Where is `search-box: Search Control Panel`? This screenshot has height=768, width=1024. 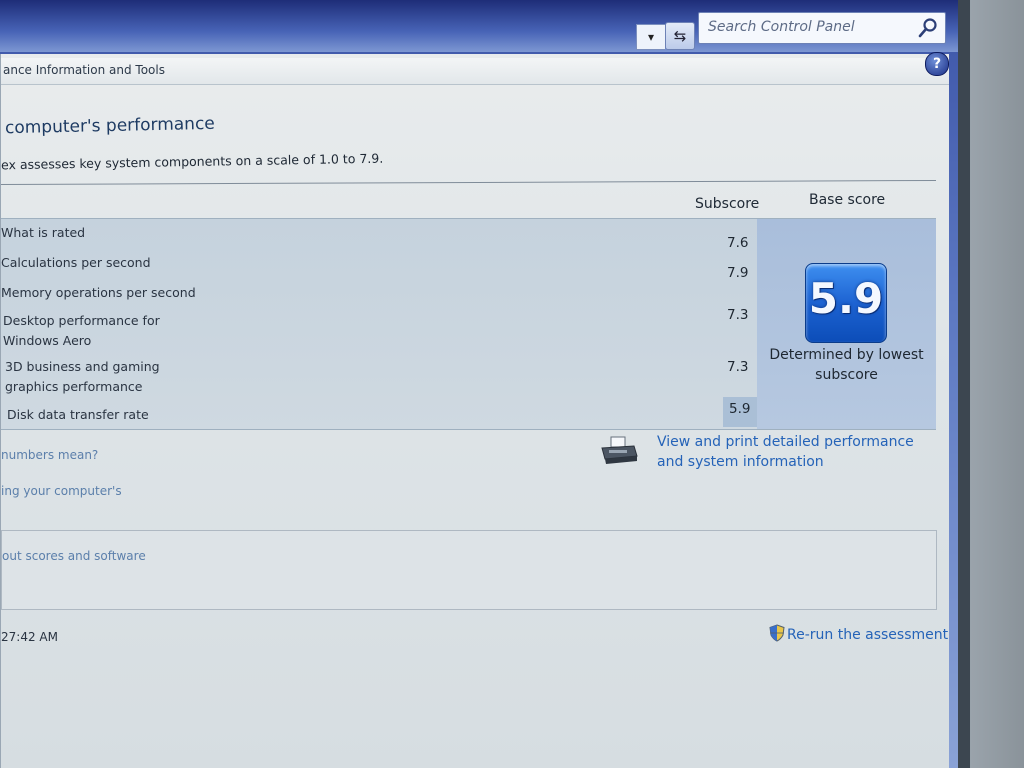 search-box: Search Control Panel is located at coordinates (822, 28).